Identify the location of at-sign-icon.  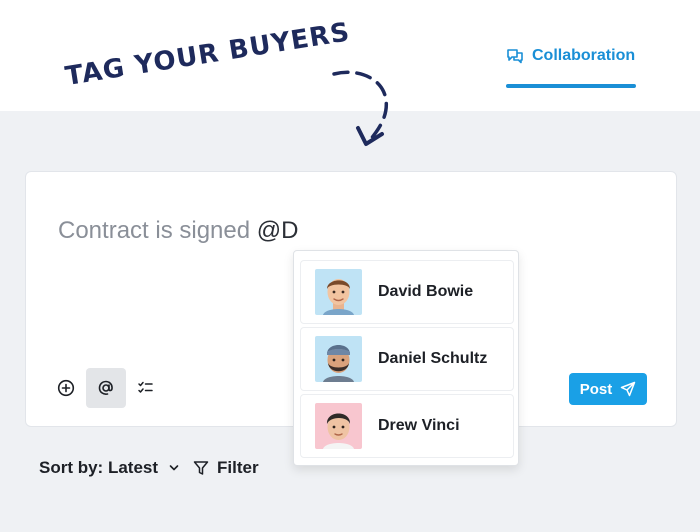
(105, 387).